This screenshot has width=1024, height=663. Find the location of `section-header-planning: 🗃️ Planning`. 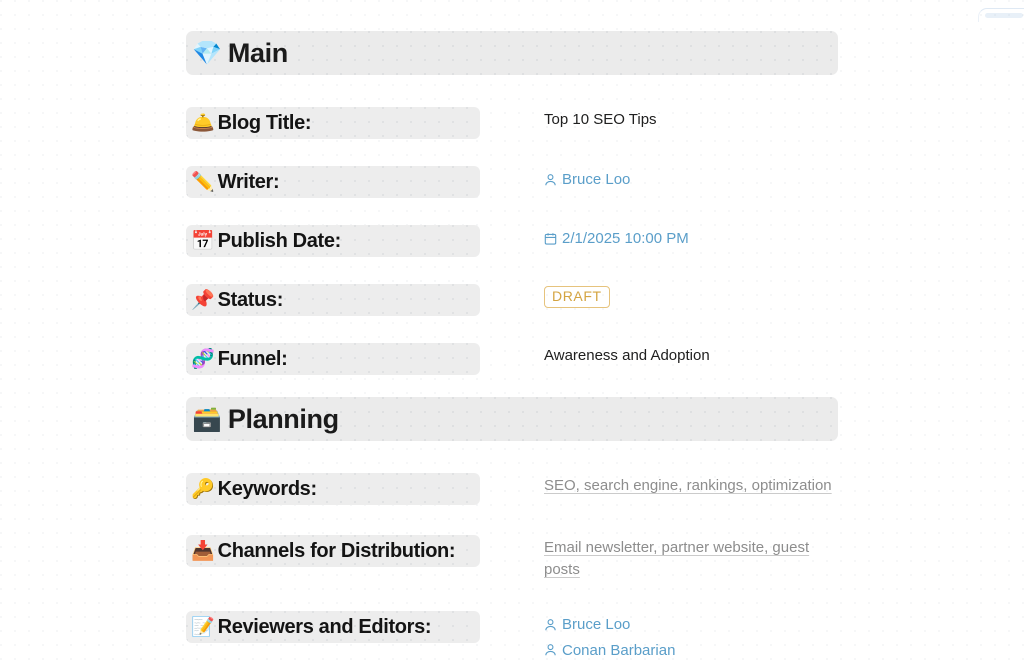

section-header-planning: 🗃️ Planning is located at coordinates (512, 419).